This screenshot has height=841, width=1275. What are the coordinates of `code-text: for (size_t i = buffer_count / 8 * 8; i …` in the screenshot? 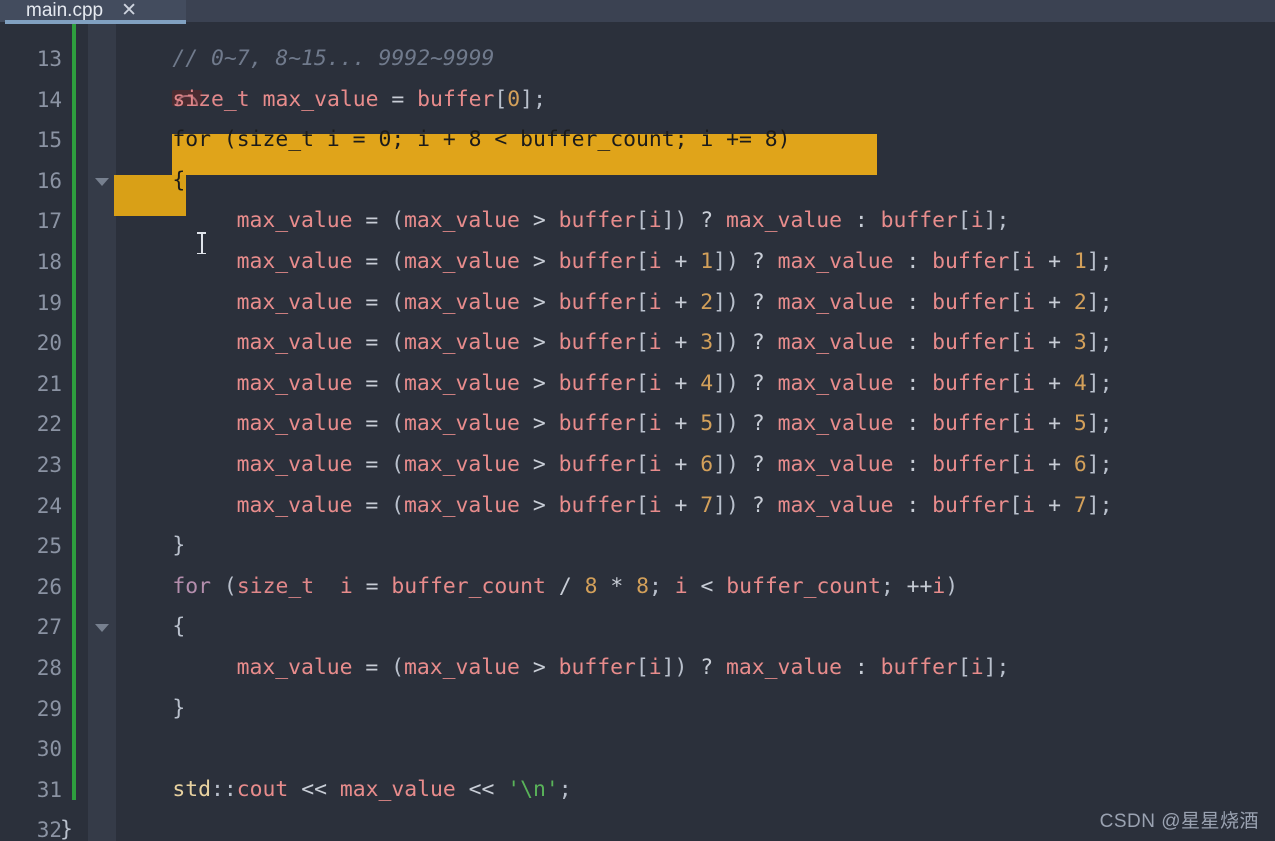 It's located at (565, 587).